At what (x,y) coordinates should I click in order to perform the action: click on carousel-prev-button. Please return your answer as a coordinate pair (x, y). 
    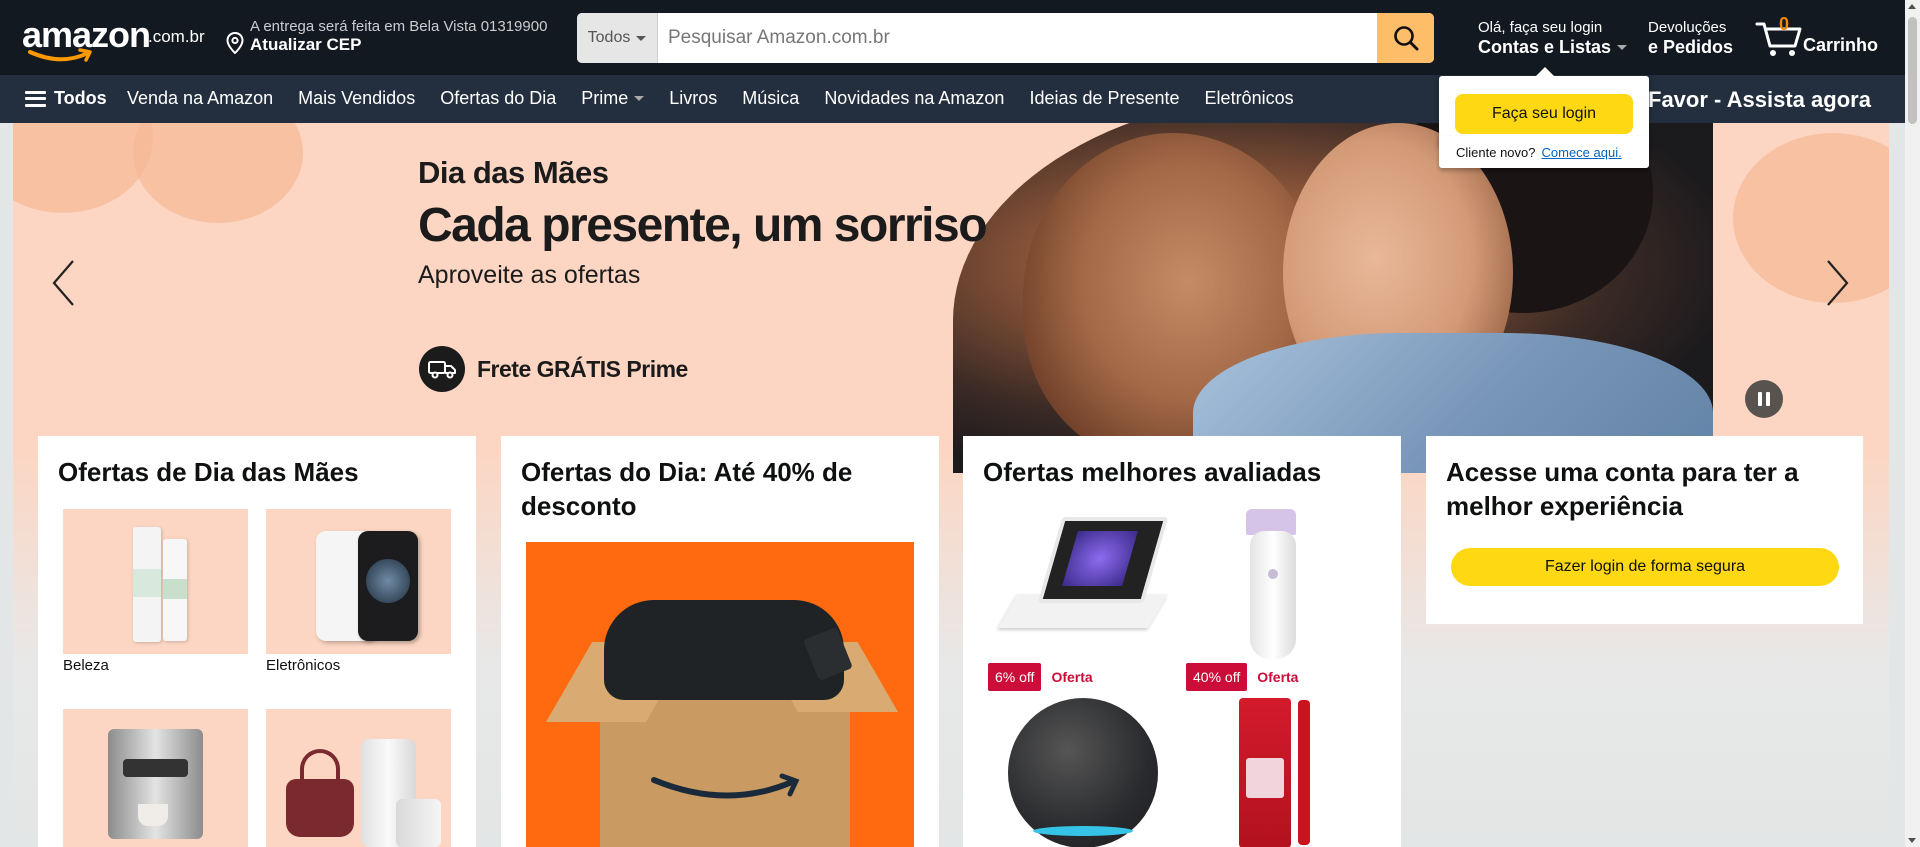
    Looking at the image, I should click on (63, 283).